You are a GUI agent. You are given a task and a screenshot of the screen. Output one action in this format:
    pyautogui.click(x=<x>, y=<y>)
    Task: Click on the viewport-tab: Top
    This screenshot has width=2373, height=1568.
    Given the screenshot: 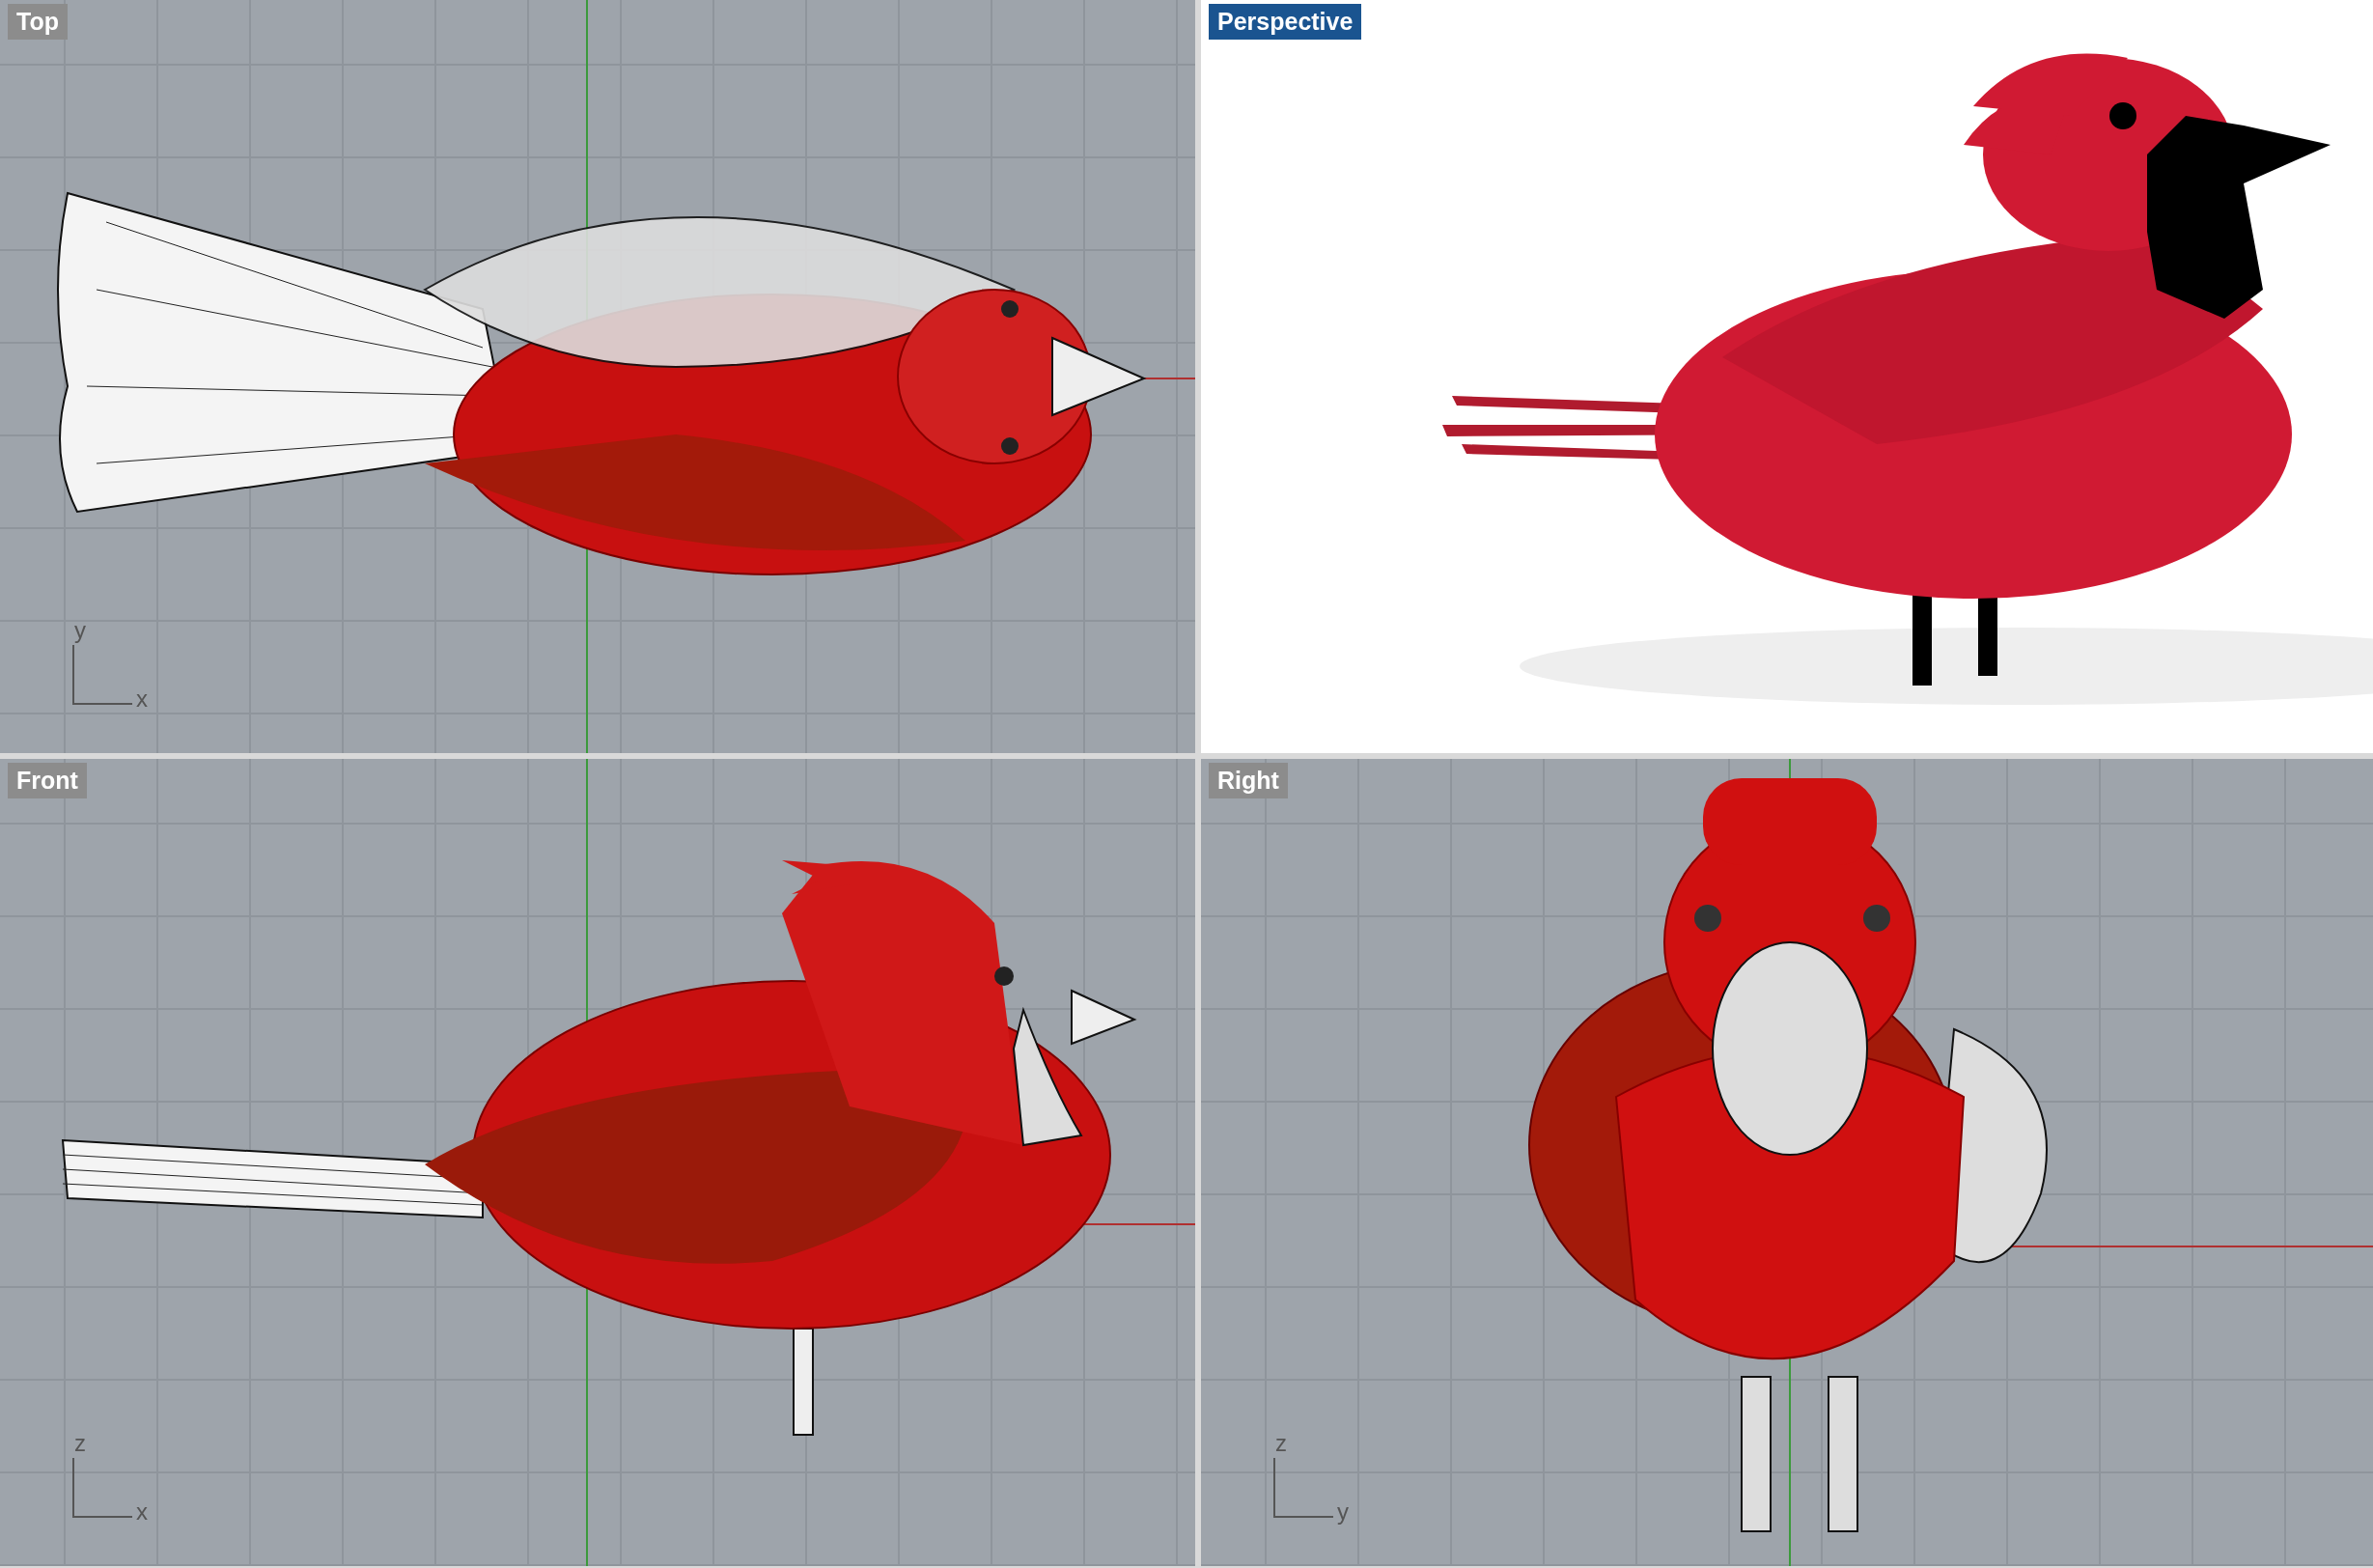 What is the action you would take?
    pyautogui.click(x=38, y=22)
    